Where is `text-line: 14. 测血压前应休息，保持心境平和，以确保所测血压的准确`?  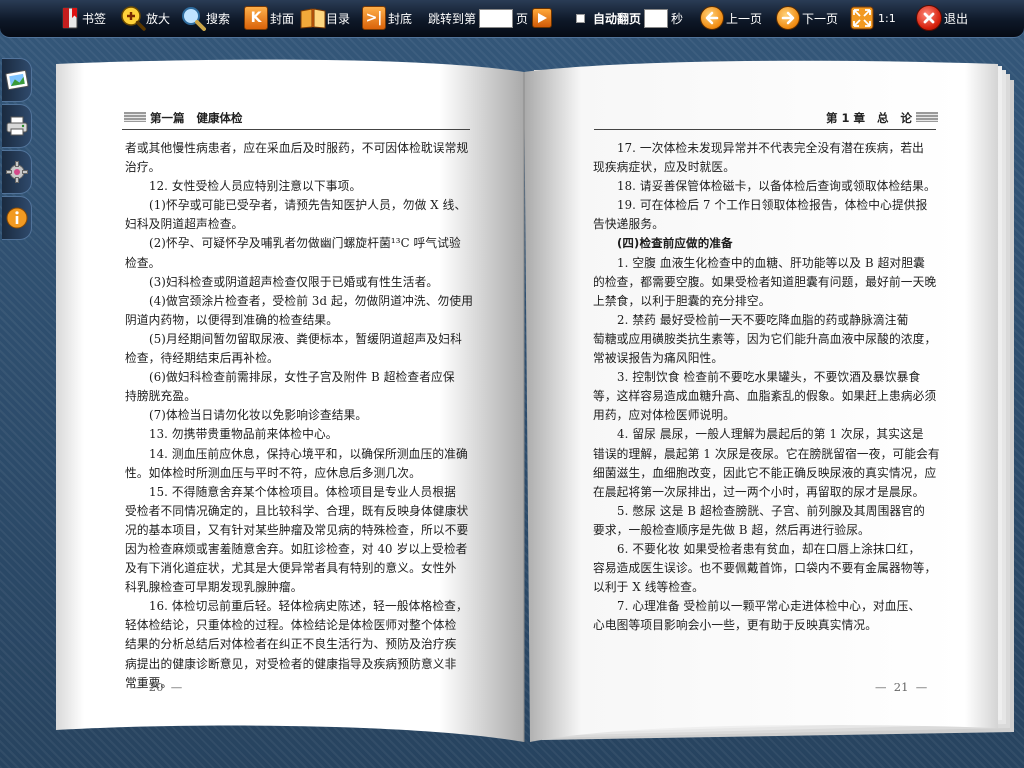
text-line: 14. 测血压前应休息，保持心境平和，以确保所测血压的准确 is located at coordinates (308, 453).